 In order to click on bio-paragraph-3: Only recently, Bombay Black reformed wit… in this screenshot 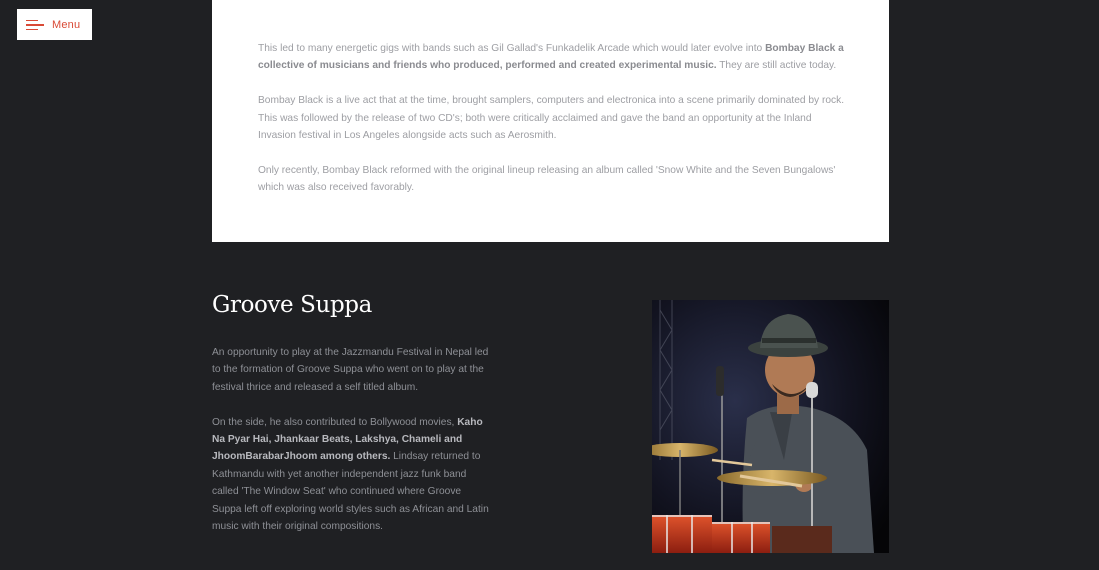, I will do `click(547, 179)`.